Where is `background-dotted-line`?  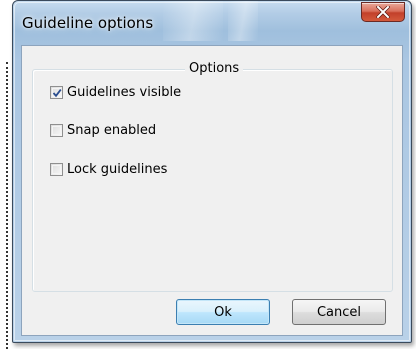
background-dotted-line is located at coordinates (7, 205).